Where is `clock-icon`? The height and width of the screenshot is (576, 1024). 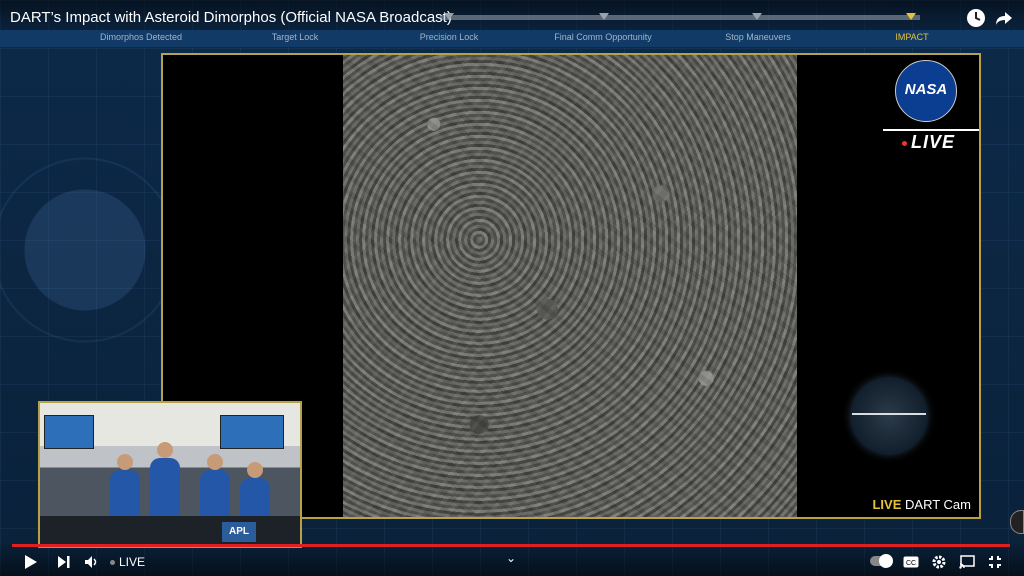
clock-icon is located at coordinates (976, 18).